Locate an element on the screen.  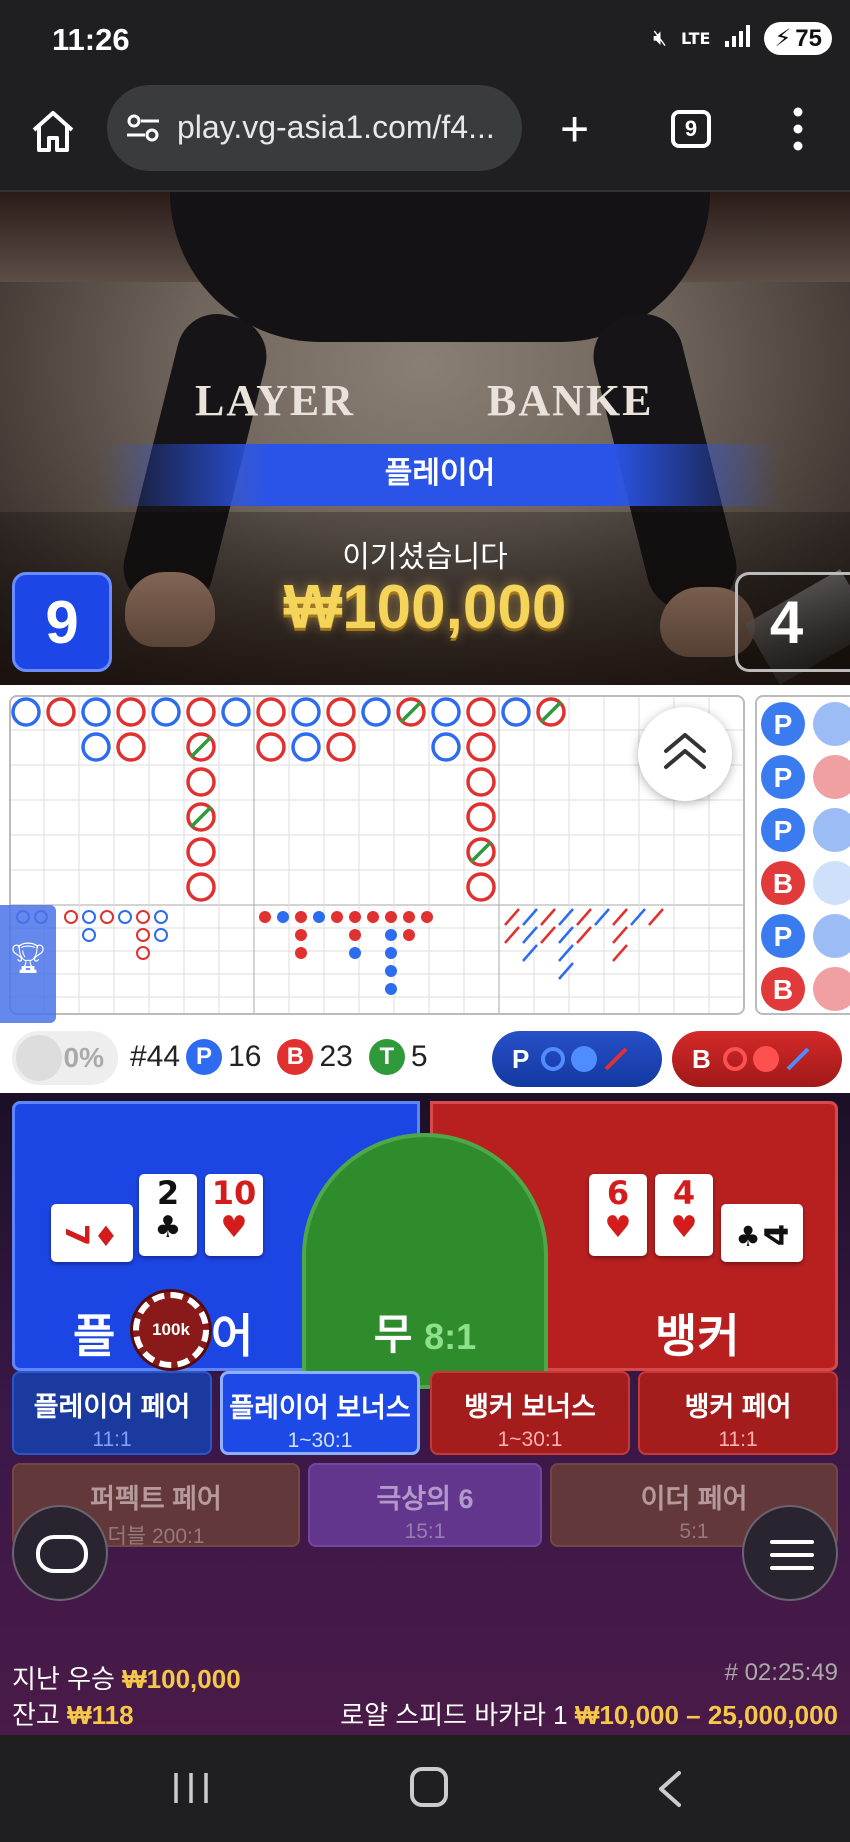
balance-label: 잔고 is located at coordinates (36, 1715).